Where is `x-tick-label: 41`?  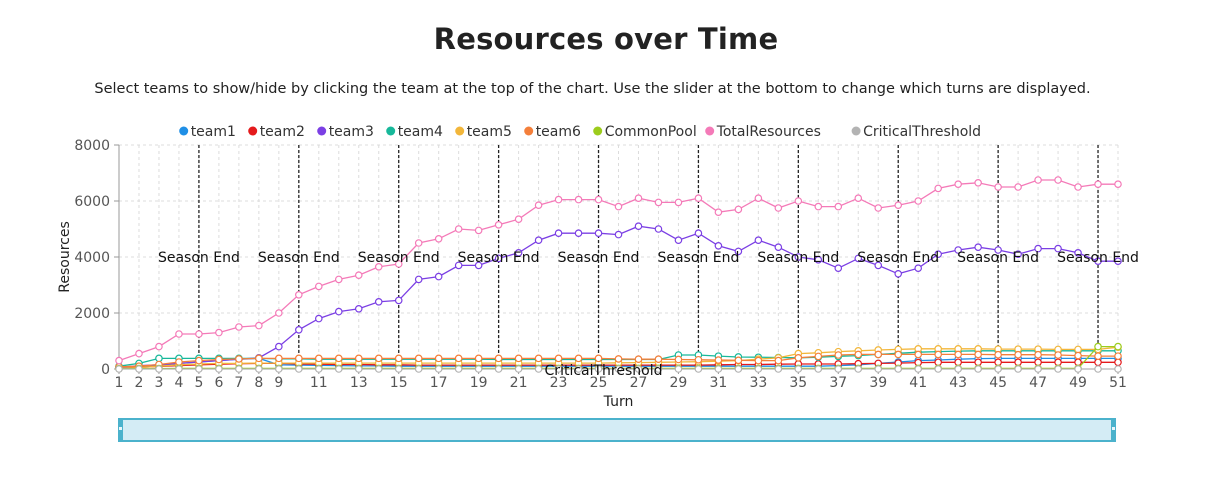 x-tick-label: 41 is located at coordinates (918, 383).